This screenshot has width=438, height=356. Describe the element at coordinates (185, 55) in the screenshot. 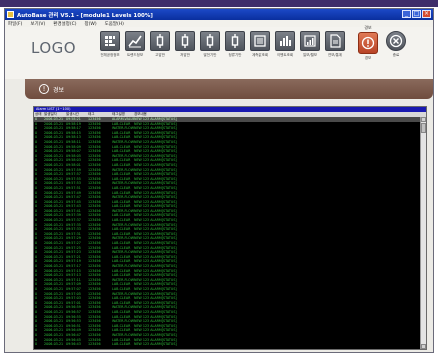

I see `tool-label: 저압반` at that location.